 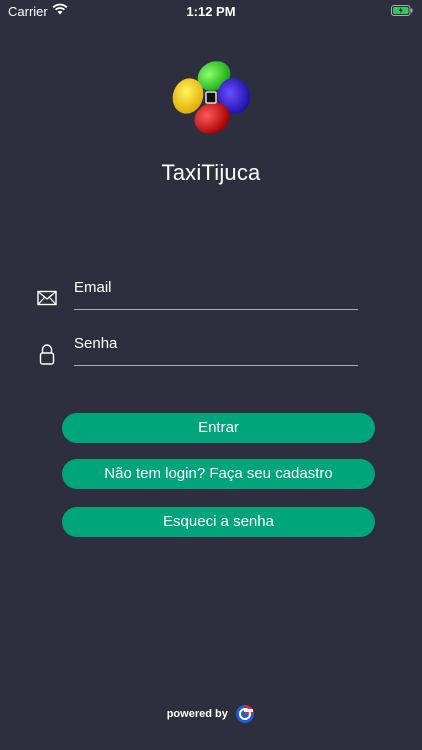 What do you see at coordinates (216, 365) in the screenshot?
I see `password-underline` at bounding box center [216, 365].